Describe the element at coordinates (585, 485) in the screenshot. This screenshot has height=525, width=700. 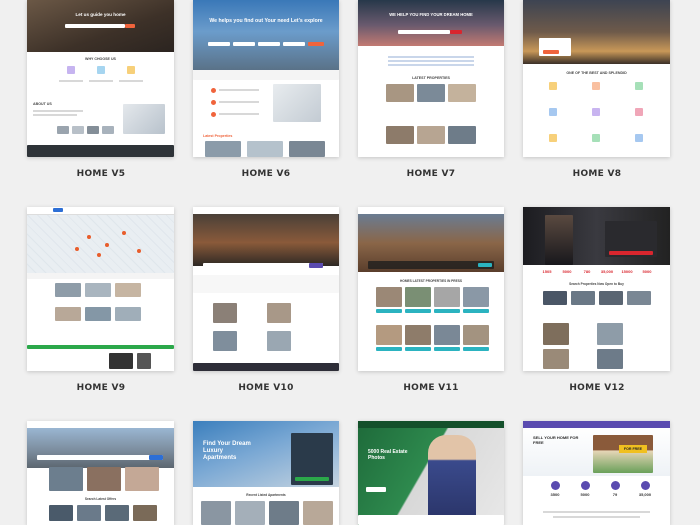
I see `stat-icon` at that location.